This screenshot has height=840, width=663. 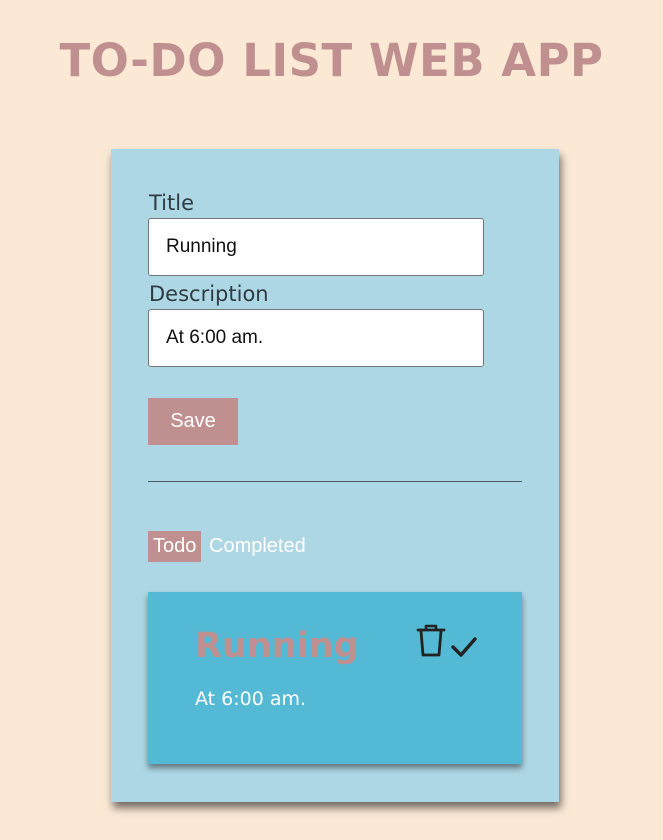 I want to click on page-title: TO-DO LIST WEB APP, so click(x=331, y=60).